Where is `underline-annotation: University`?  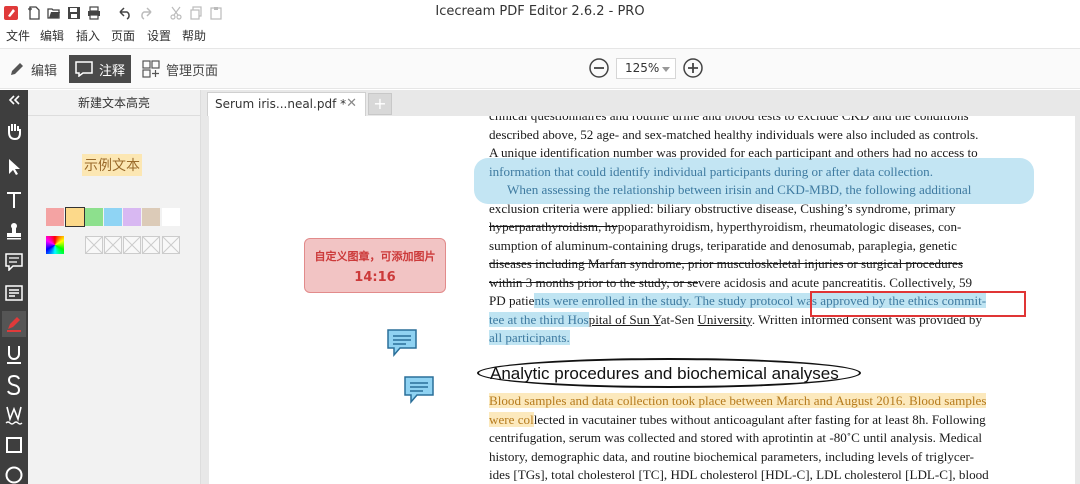
underline-annotation: University is located at coordinates (724, 319).